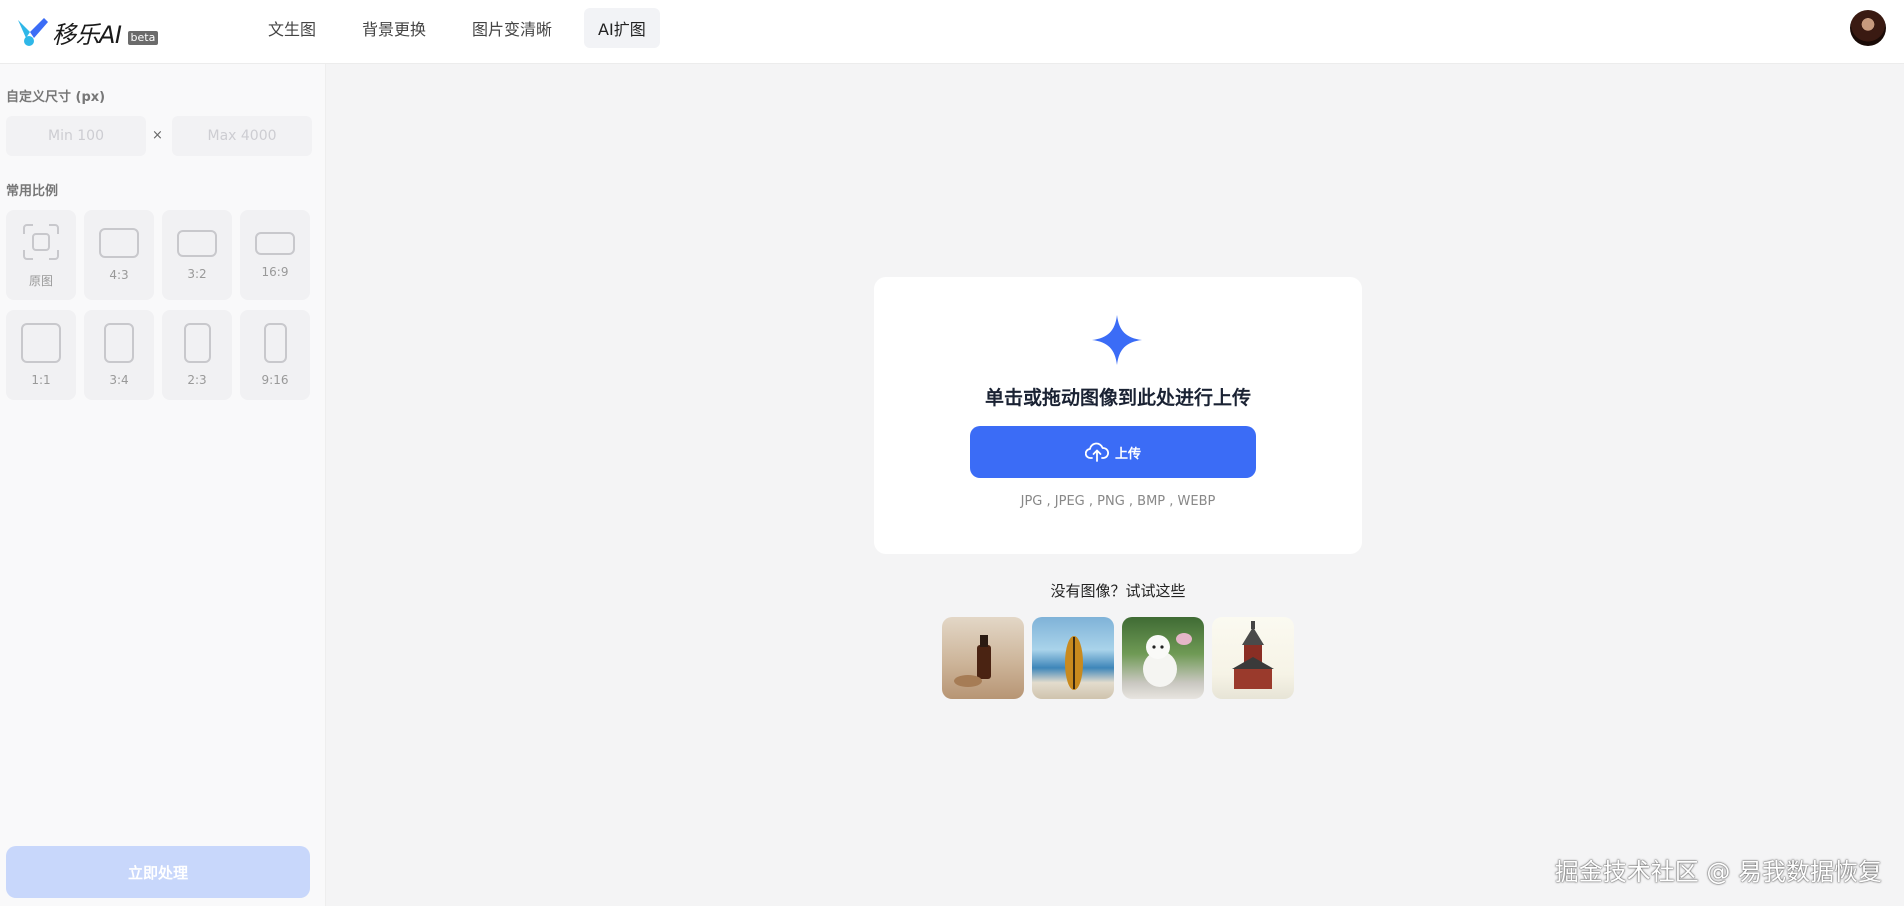 The height and width of the screenshot is (906, 1904). I want to click on sparkle-icon, so click(1117, 340).